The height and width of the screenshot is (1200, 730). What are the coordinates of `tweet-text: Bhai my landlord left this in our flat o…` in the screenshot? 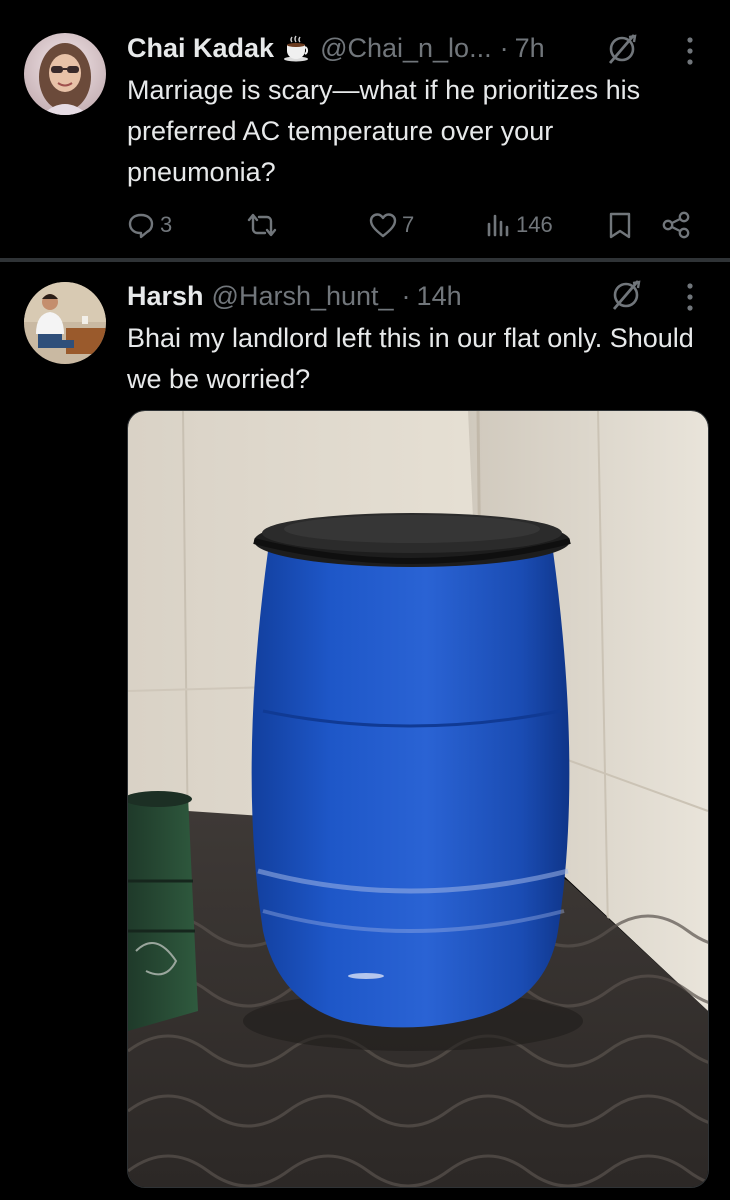 It's located at (410, 358).